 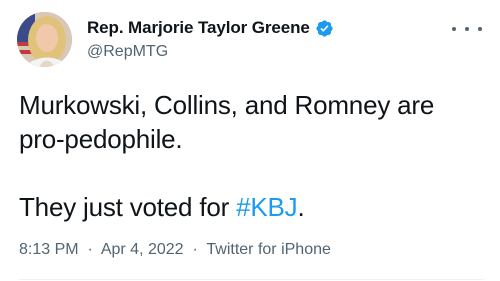 I want to click on tweet-source: Twitter for iPhone, so click(x=268, y=249).